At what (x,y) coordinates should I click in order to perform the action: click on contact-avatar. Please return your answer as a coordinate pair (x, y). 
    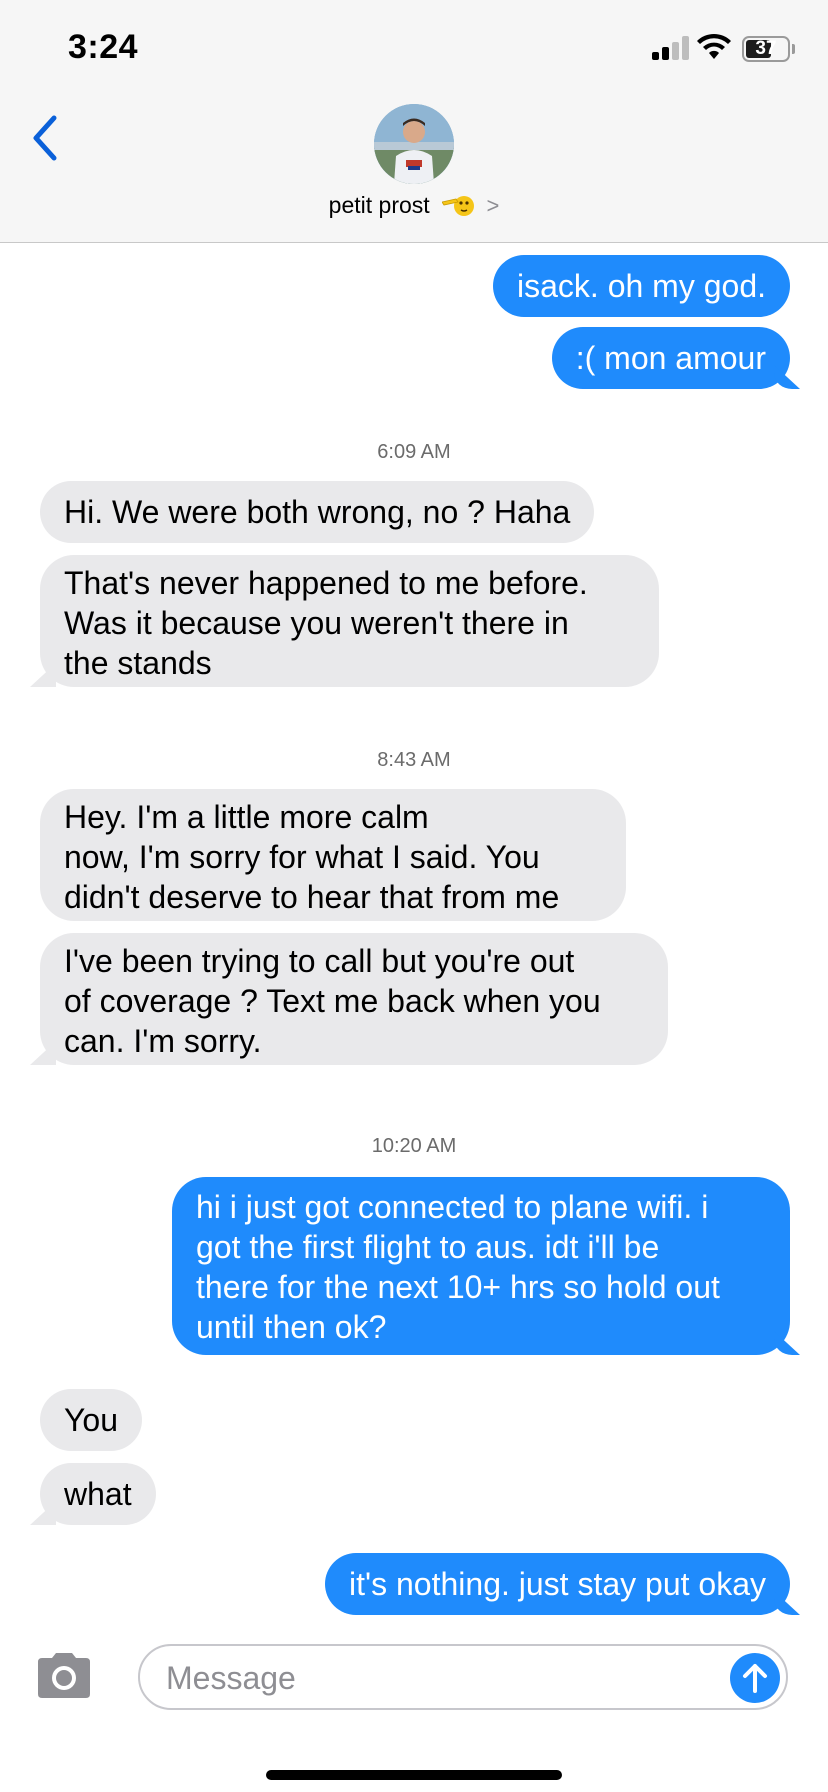
    Looking at the image, I should click on (414, 144).